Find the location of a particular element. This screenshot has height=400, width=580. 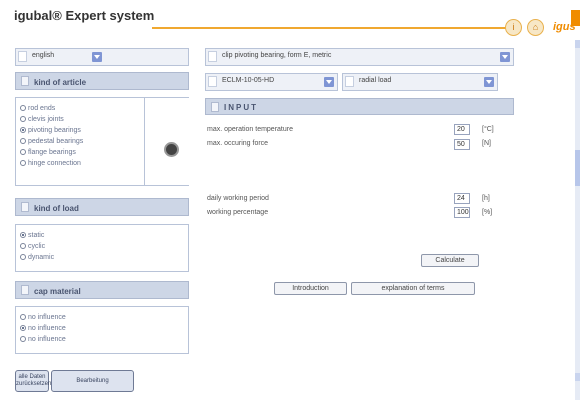

product-value: clip pivoting bearing, form E, metric is located at coordinates (277, 55).